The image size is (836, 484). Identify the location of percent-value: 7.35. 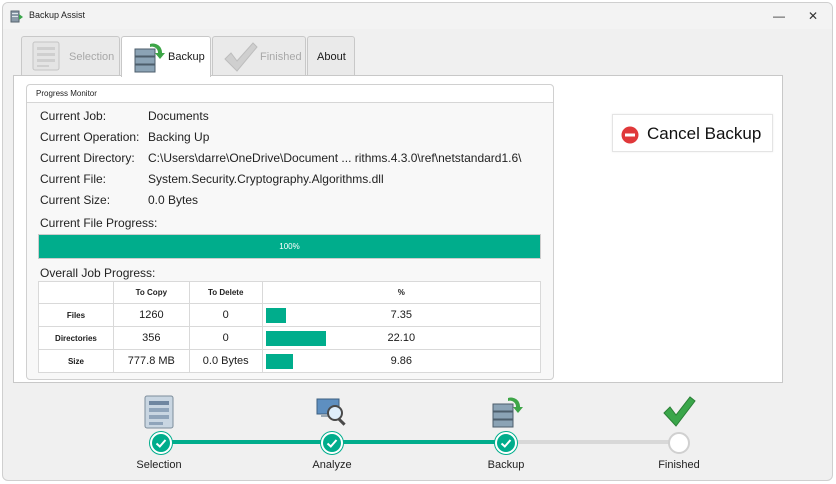
(401, 315).